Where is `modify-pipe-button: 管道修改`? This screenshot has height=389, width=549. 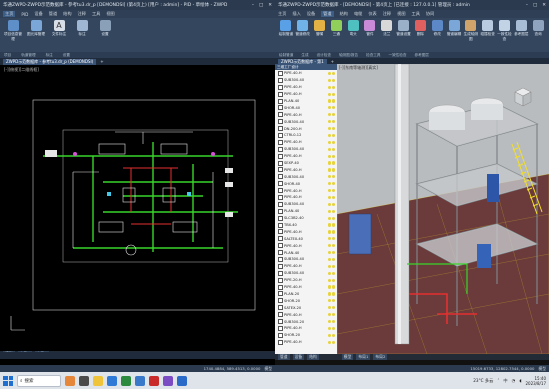 modify-pipe-button: 管道修改 is located at coordinates (303, 35).